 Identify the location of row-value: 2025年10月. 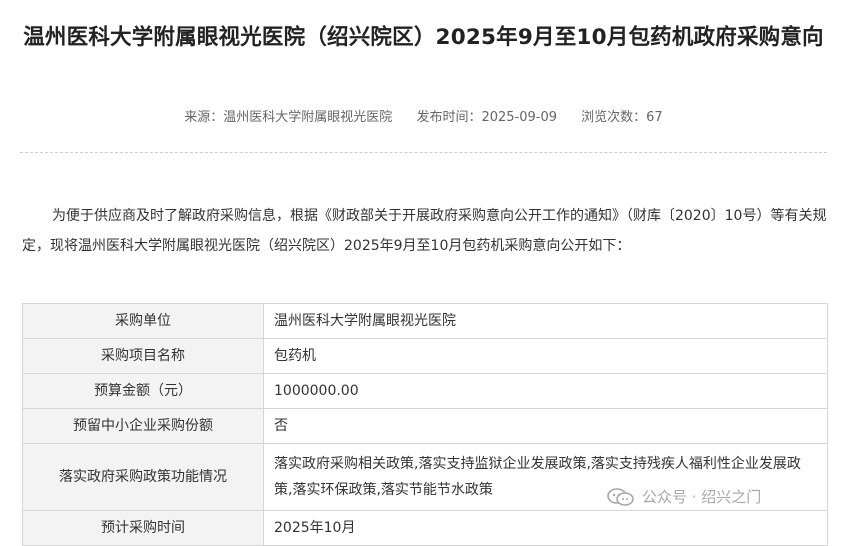
(545, 528).